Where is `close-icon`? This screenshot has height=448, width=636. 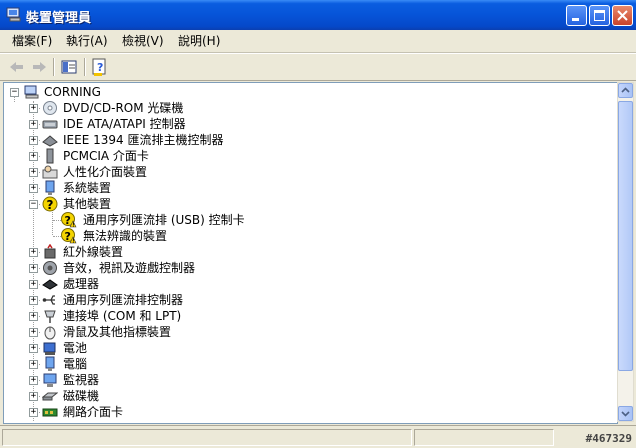 close-icon is located at coordinates (622, 15).